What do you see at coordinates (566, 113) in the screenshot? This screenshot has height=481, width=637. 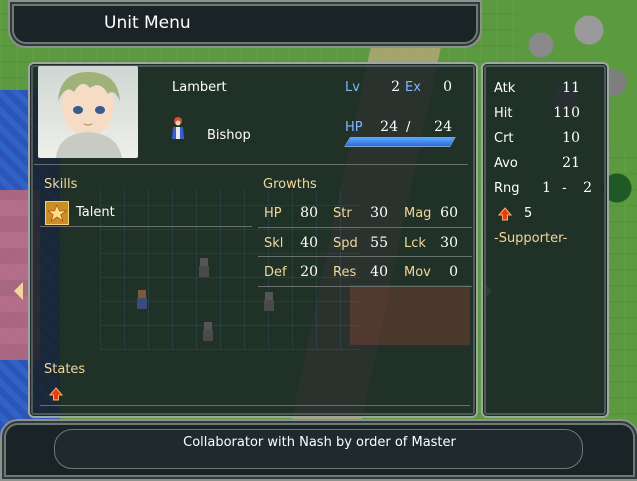 I see `hit-value: 110` at bounding box center [566, 113].